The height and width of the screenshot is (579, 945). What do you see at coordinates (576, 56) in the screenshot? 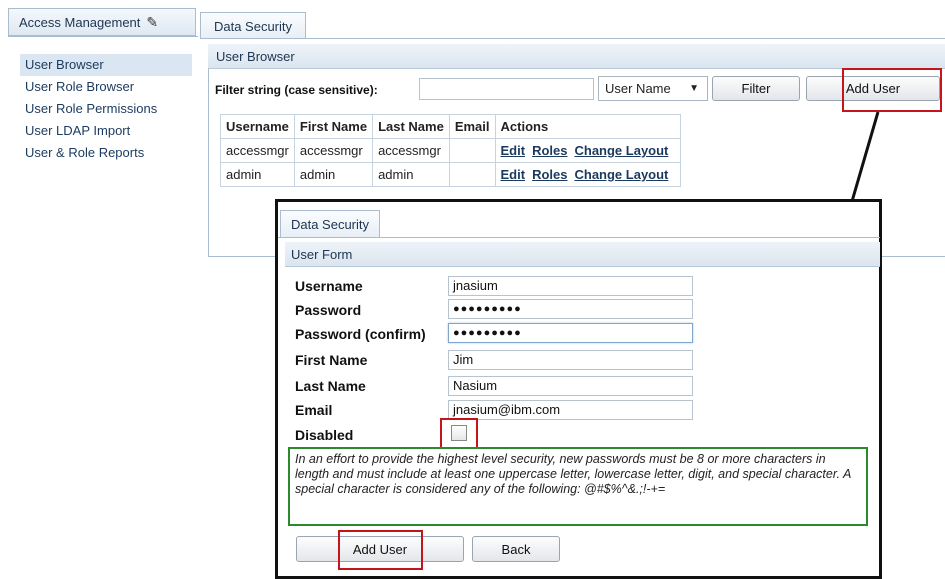
I see `user-browser-title: User Browser` at bounding box center [576, 56].